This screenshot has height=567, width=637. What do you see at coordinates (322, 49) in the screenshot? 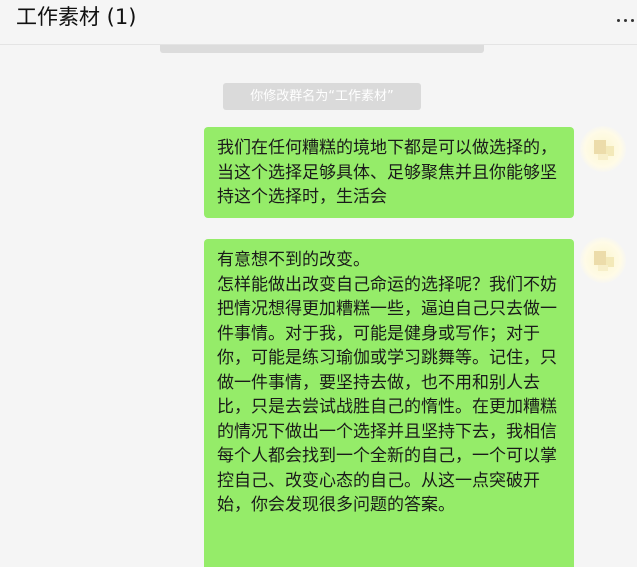
I see `previous-message-fragment` at bounding box center [322, 49].